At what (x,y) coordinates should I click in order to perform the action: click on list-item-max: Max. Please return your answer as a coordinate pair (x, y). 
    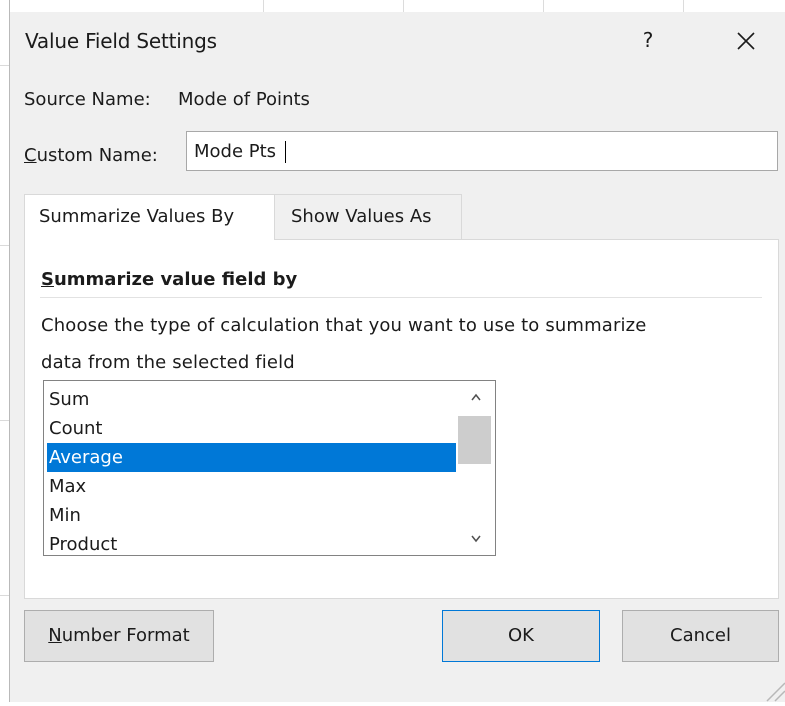
    Looking at the image, I should click on (251, 486).